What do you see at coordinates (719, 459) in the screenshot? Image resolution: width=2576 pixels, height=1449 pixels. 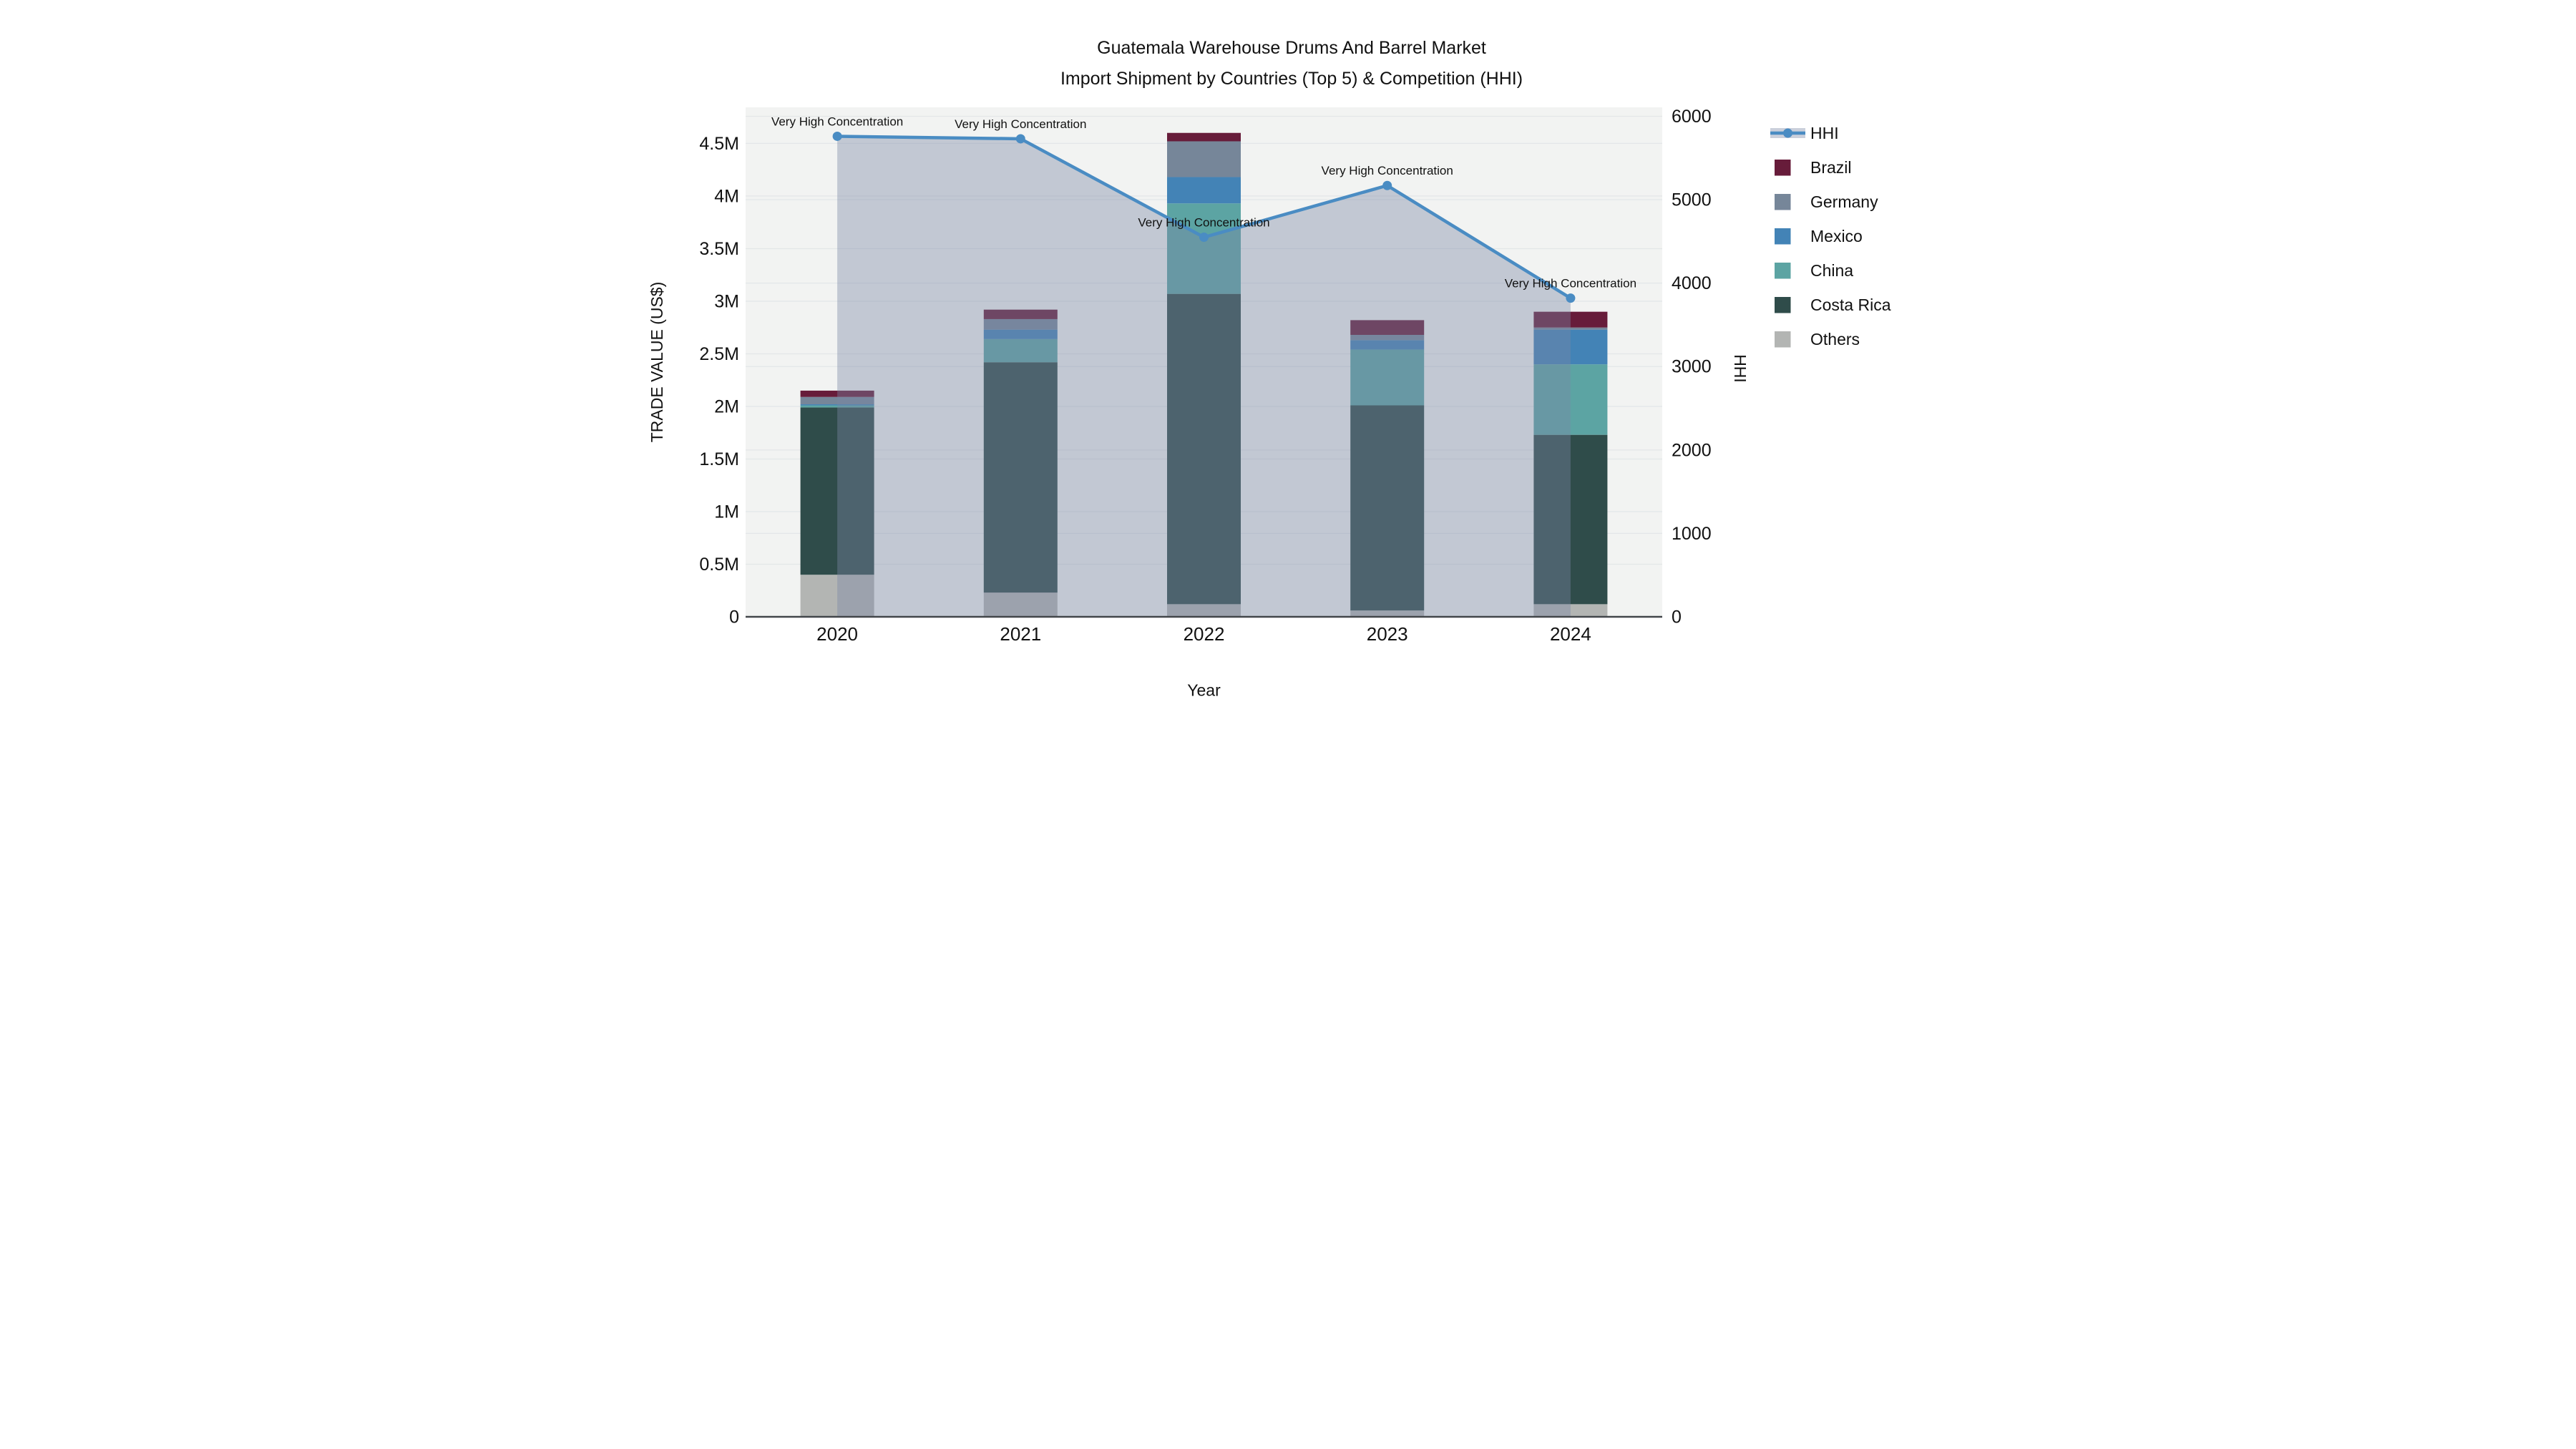 I see `y-left-tick-3: 1.5M` at bounding box center [719, 459].